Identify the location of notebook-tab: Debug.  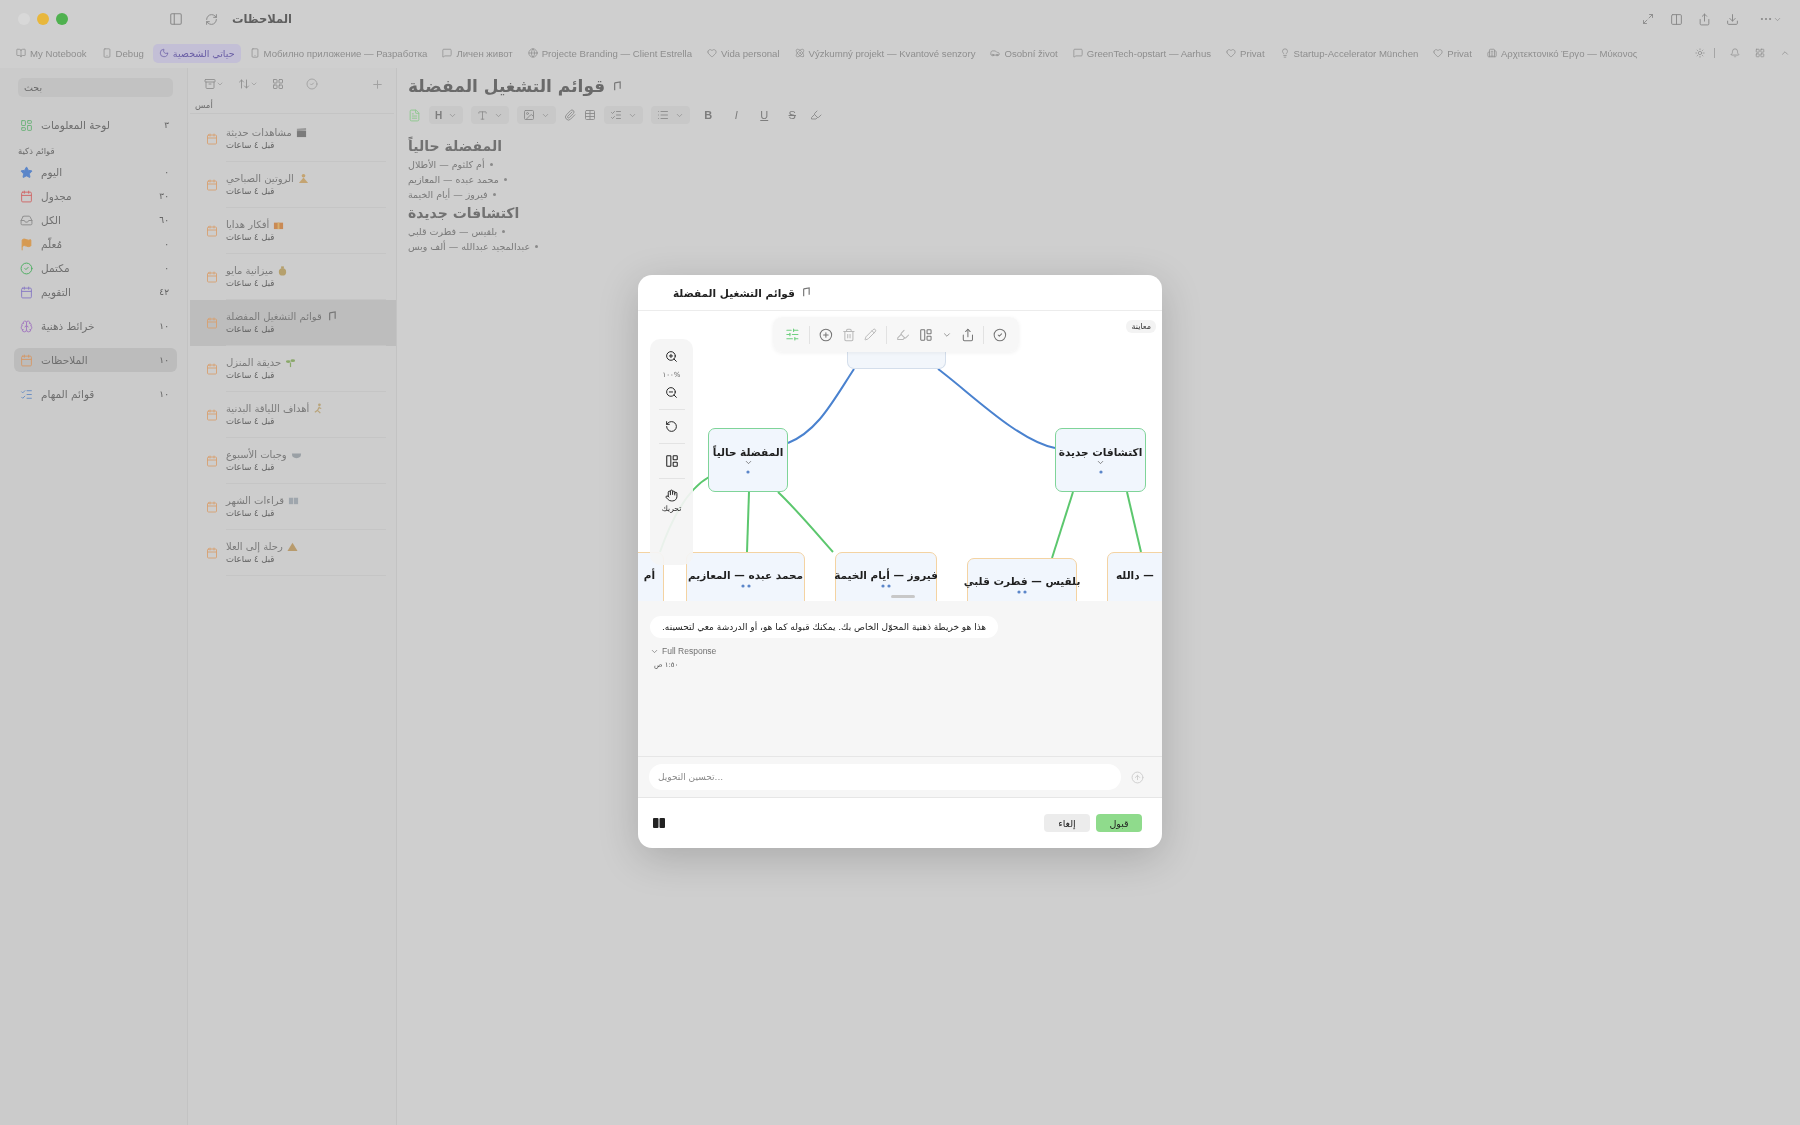
(122, 53).